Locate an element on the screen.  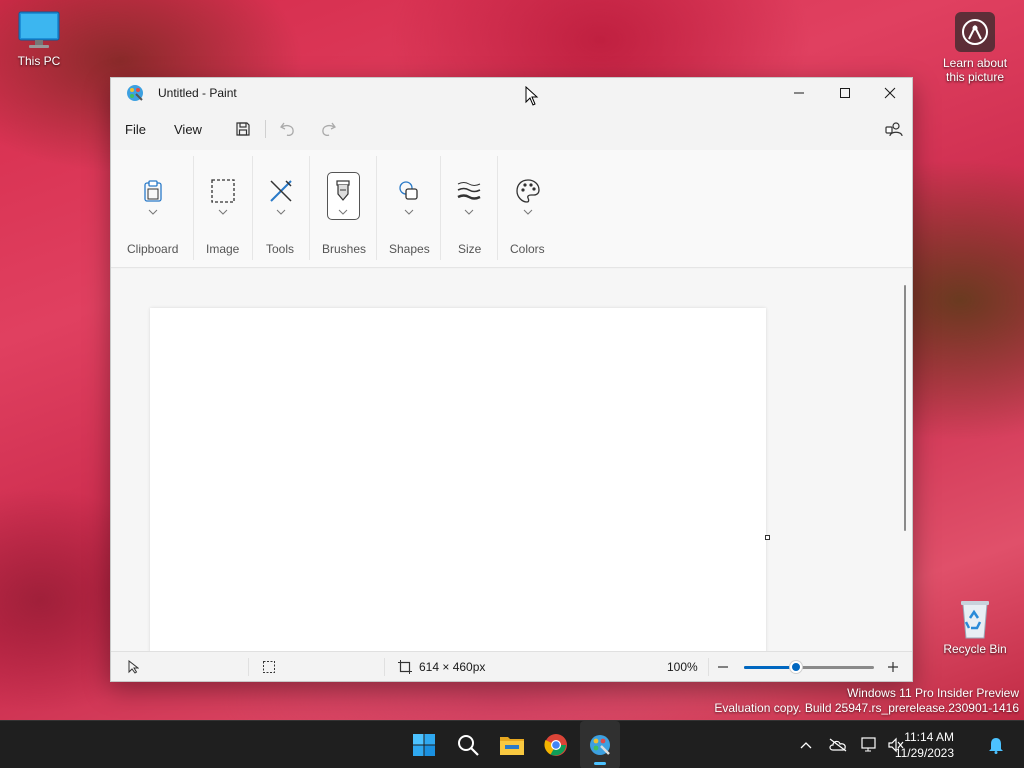
settings-button is located at coordinates (894, 129).